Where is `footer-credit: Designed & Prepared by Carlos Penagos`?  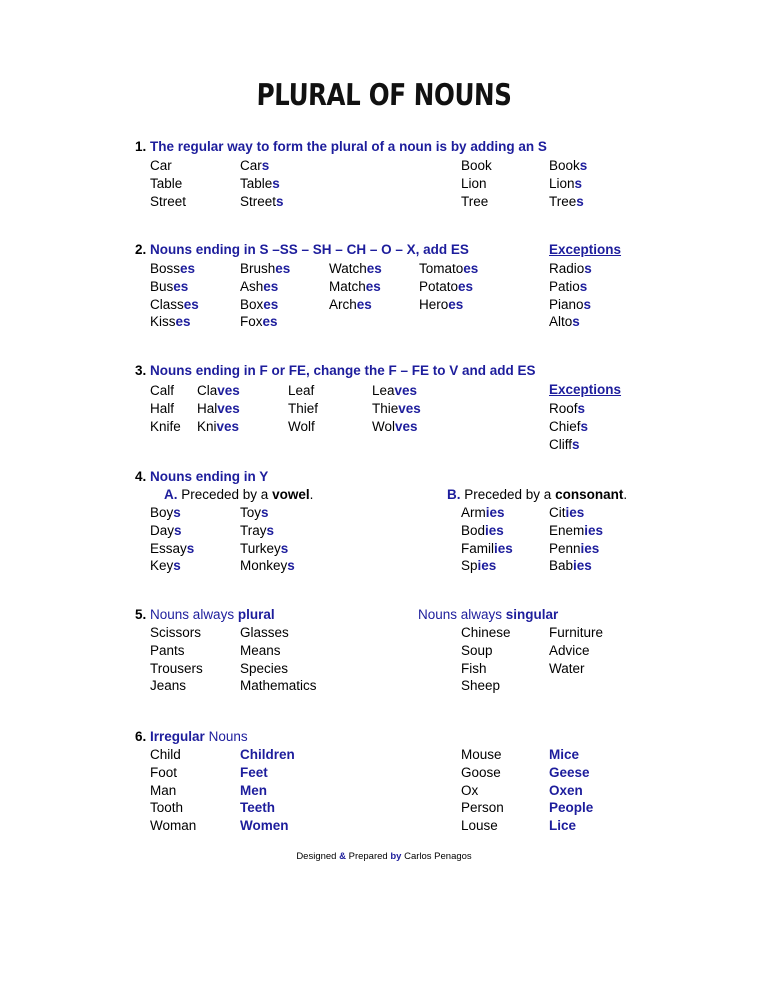
footer-credit: Designed & Prepared by Carlos Penagos is located at coordinates (384, 856).